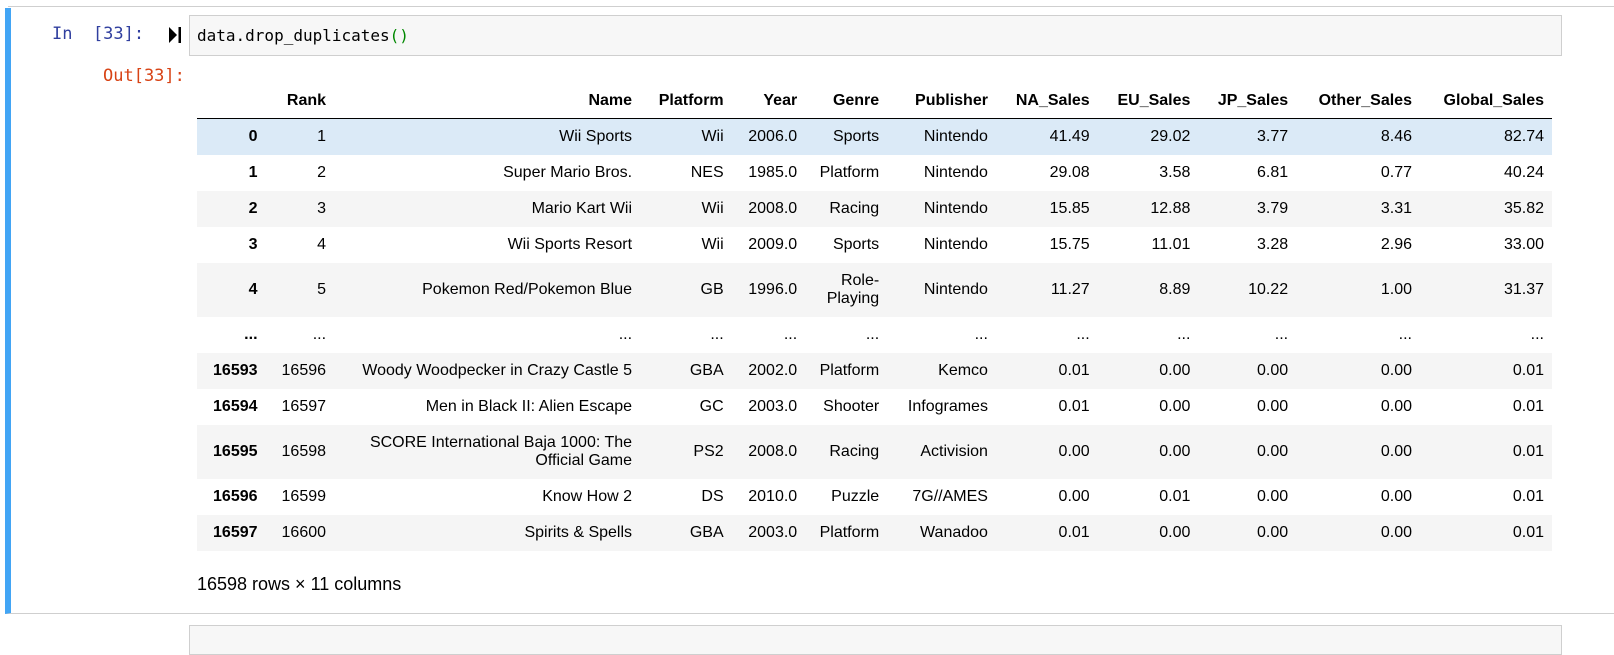  I want to click on cell-platform: GBA, so click(706, 370).